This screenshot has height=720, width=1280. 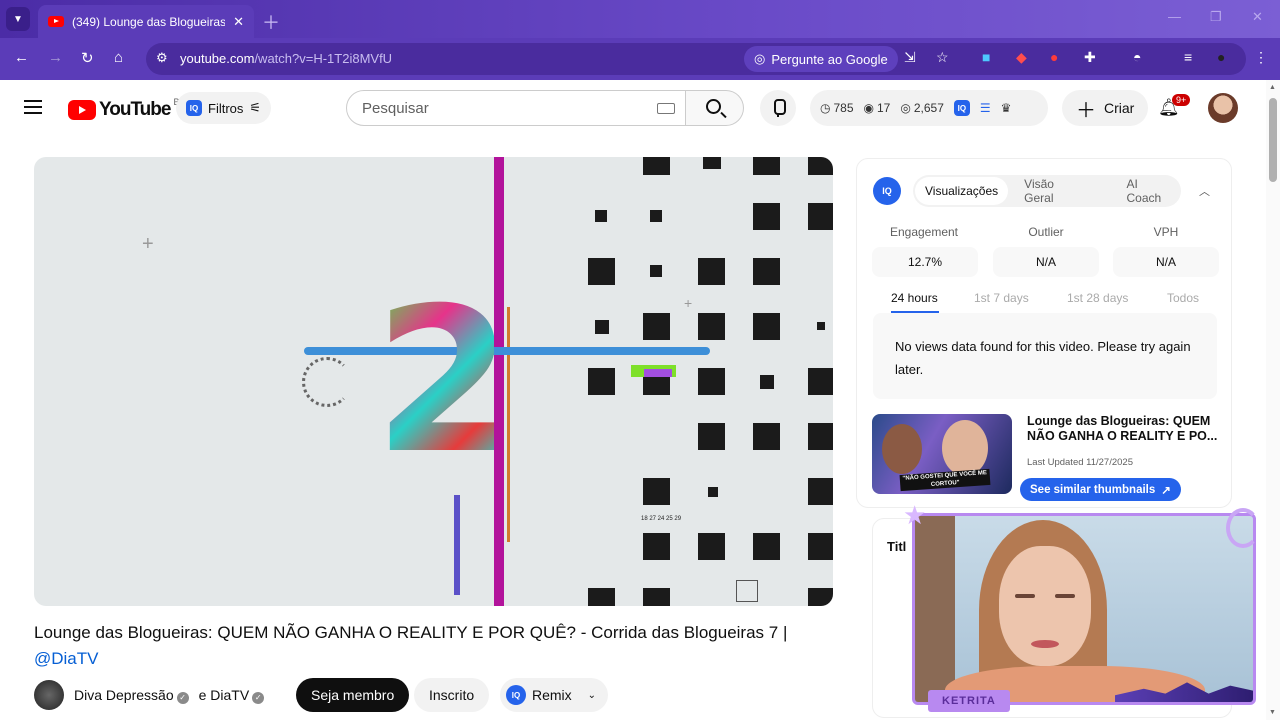 I want to click on plus-mark-icon: +, so click(x=688, y=303).